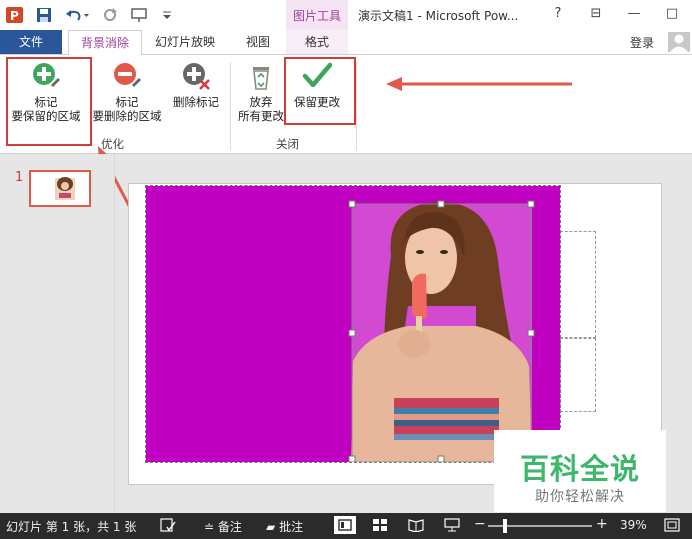 This screenshot has width=692, height=539. What do you see at coordinates (580, 497) in the screenshot?
I see `watermark-subtitle: 助你轻松解决` at bounding box center [580, 497].